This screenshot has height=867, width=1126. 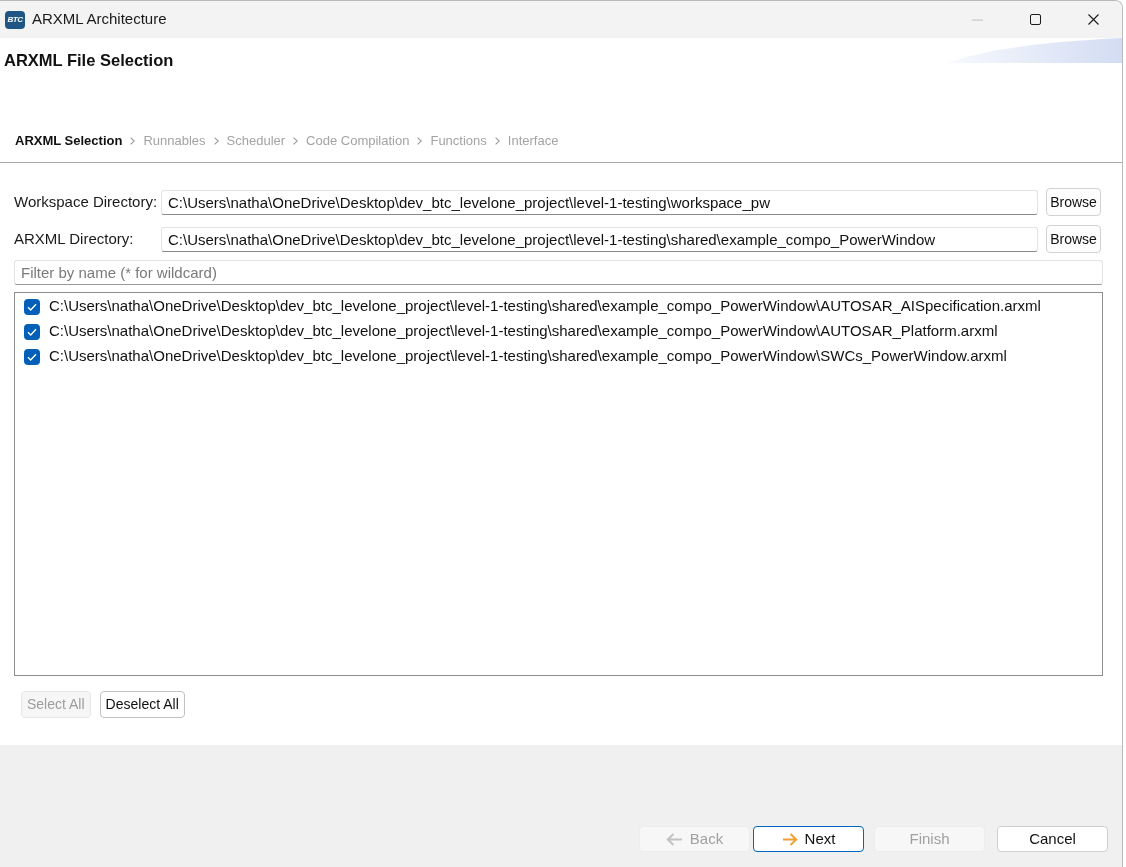 What do you see at coordinates (545, 306) in the screenshot?
I see `file-path-item: C:\Users\natha\OneDrive\Desktop\dev_btc_levelone_project\level-1-testing\shared\example_compo_PowerWindow\AUTOSAR_AISpecification.arxml` at bounding box center [545, 306].